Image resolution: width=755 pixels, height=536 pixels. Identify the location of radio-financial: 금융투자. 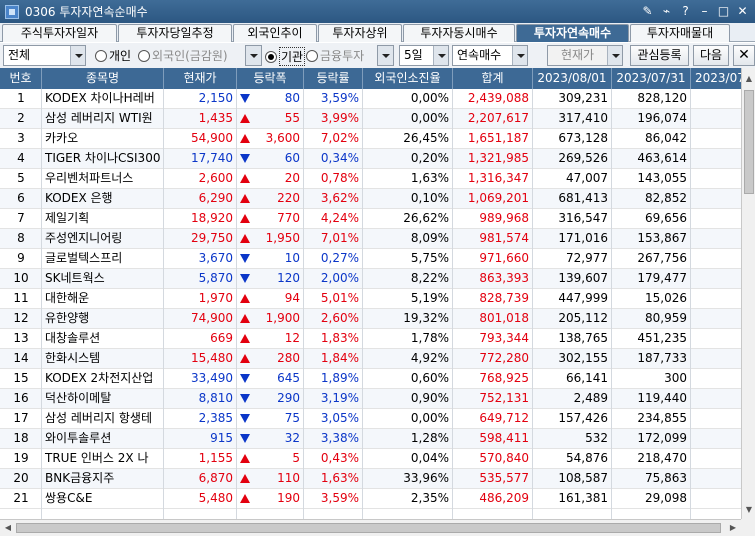
(335, 55).